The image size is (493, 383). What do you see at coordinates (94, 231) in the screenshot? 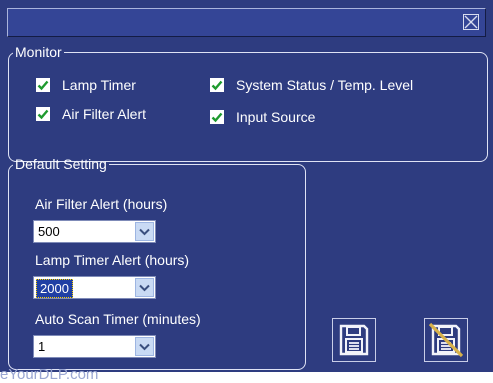
I see `air-filter-alert-hours-select: 500` at bounding box center [94, 231].